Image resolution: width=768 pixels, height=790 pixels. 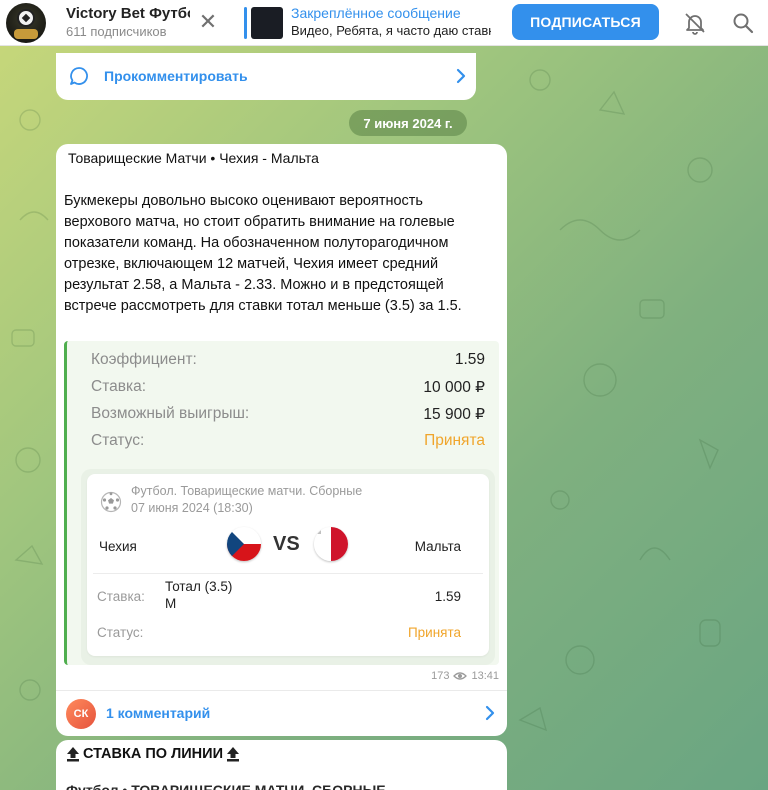 What do you see at coordinates (376, 13) in the screenshot?
I see `pinned-title: Закреплённое сообщение` at bounding box center [376, 13].